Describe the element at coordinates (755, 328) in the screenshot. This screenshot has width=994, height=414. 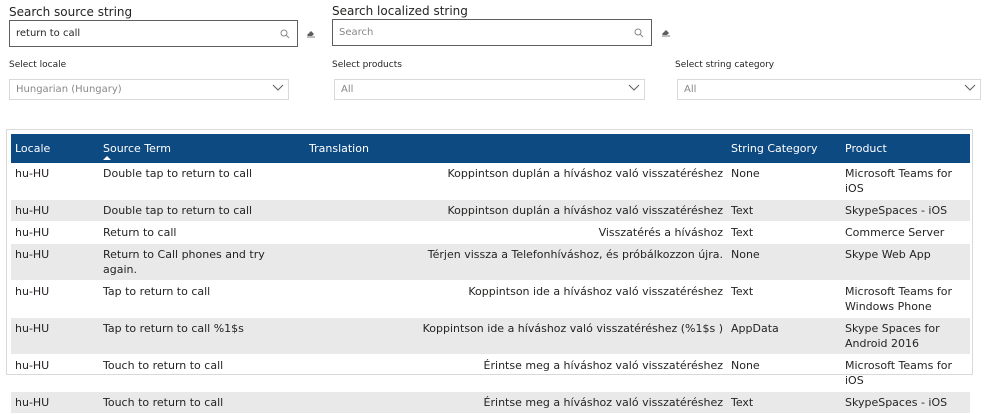
I see `cell-string-category: AppData` at that location.